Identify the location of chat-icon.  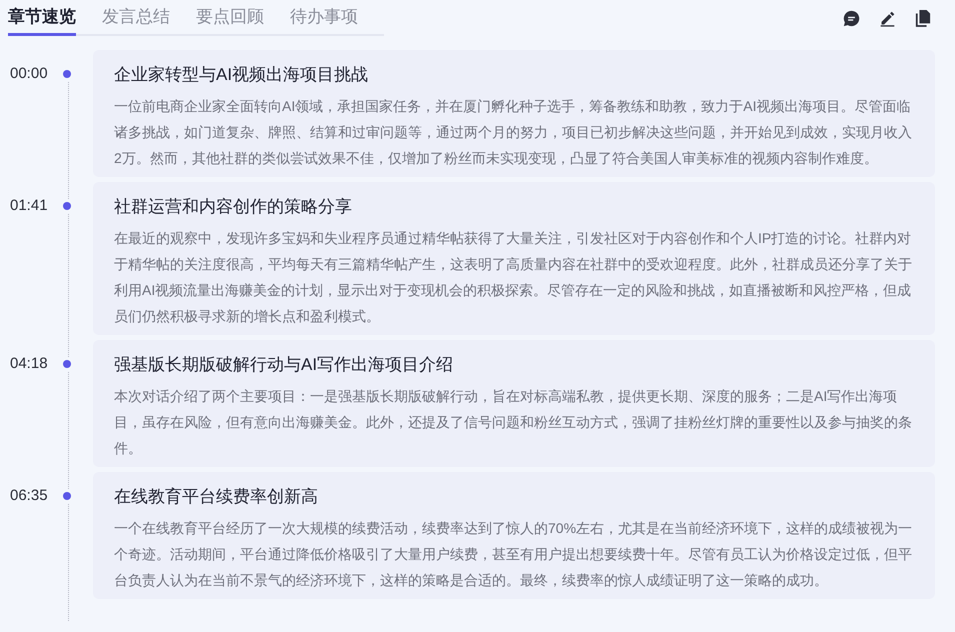
(851, 18).